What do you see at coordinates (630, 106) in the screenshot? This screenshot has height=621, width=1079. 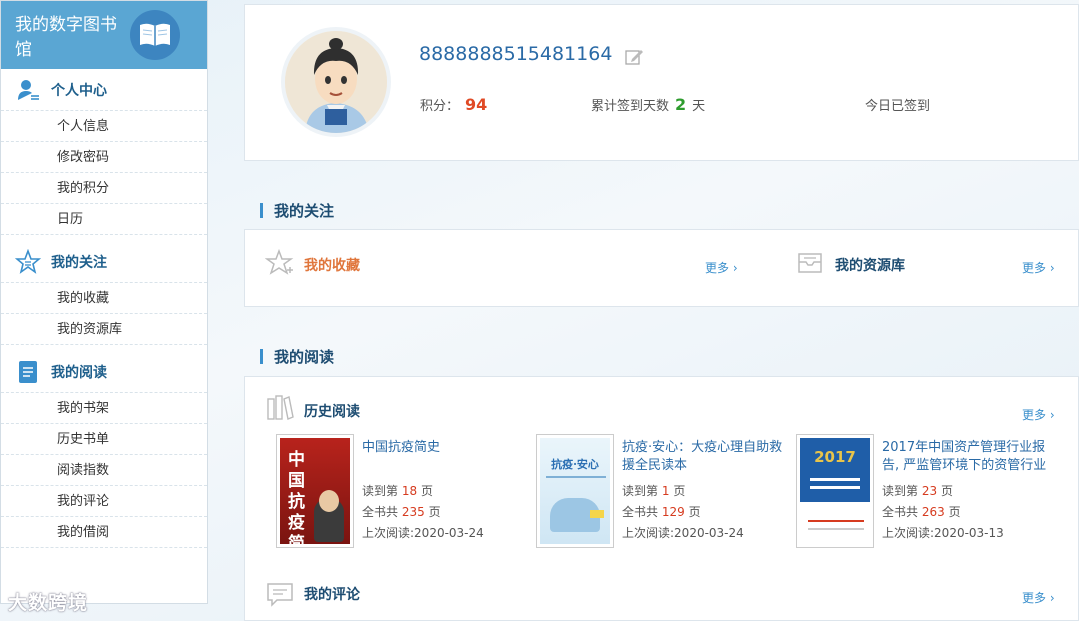 I see `checkin-days-label: 累计签到天数` at bounding box center [630, 106].